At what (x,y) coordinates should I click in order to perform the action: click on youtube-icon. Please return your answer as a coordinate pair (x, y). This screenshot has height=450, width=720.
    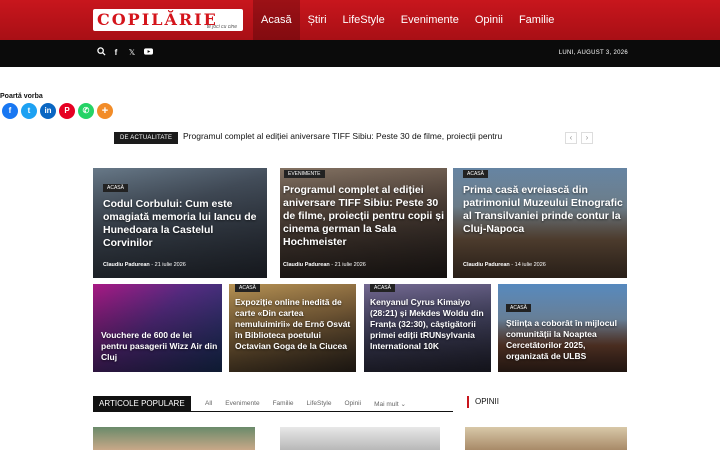
    Looking at the image, I should click on (148, 53).